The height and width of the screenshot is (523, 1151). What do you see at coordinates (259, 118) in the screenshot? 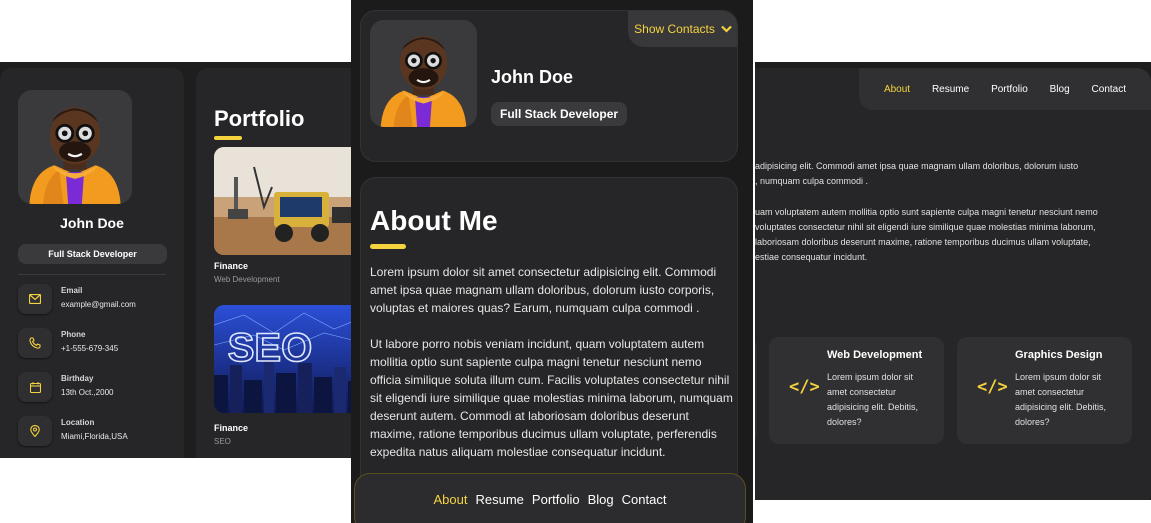
I see `section-title: Portfolio` at bounding box center [259, 118].